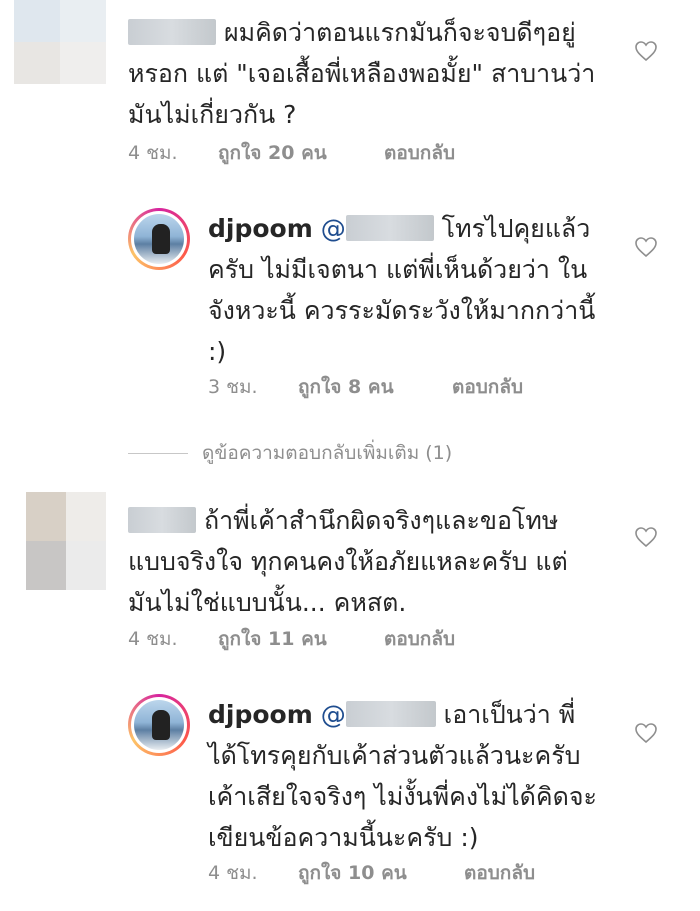  Describe the element at coordinates (301, 153) in the screenshot. I see `likes-count: ถูกใจ 20 คน` at that location.